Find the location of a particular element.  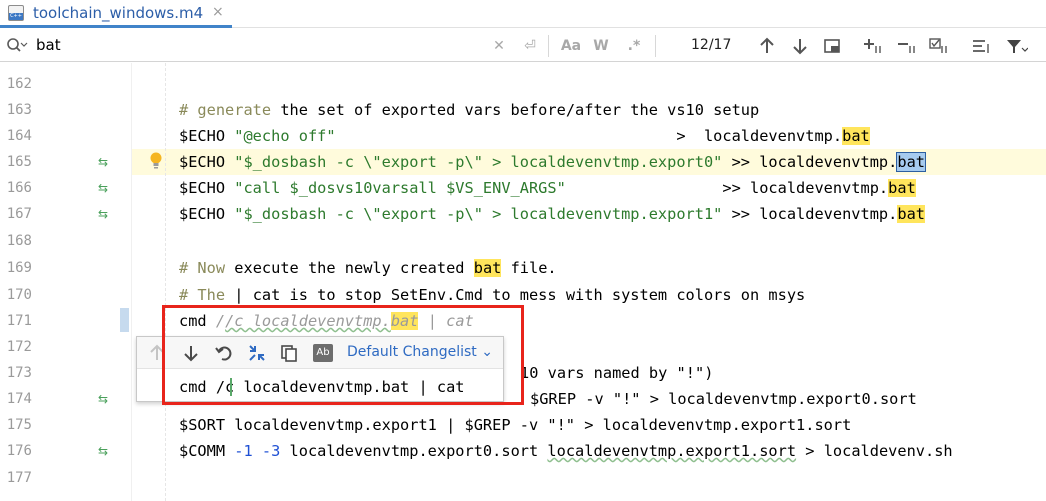

match-count: 12/17 is located at coordinates (711, 45).